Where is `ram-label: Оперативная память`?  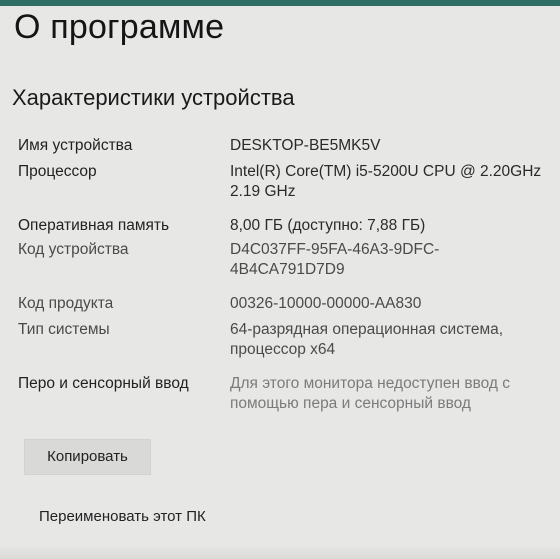
ram-label: Оперативная память is located at coordinates (94, 225).